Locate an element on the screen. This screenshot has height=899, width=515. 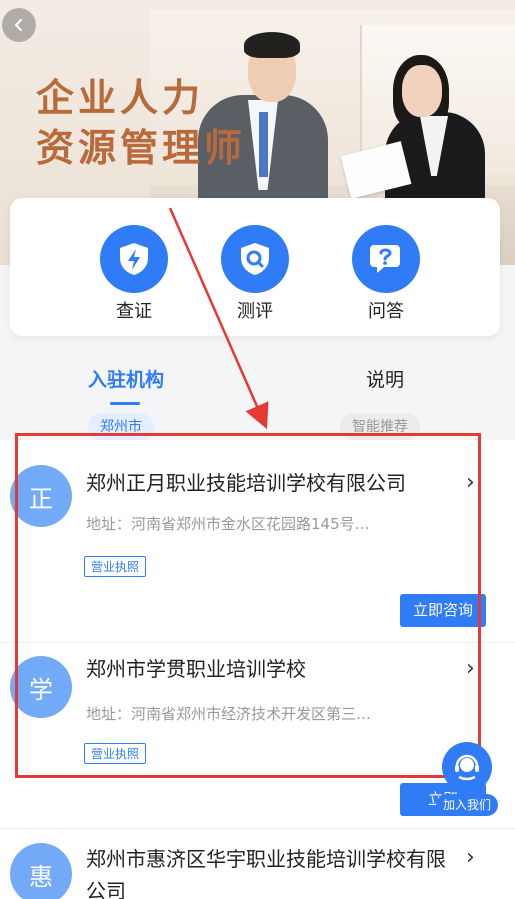
banner-title-line1: 企业人力 is located at coordinates (120, 97).